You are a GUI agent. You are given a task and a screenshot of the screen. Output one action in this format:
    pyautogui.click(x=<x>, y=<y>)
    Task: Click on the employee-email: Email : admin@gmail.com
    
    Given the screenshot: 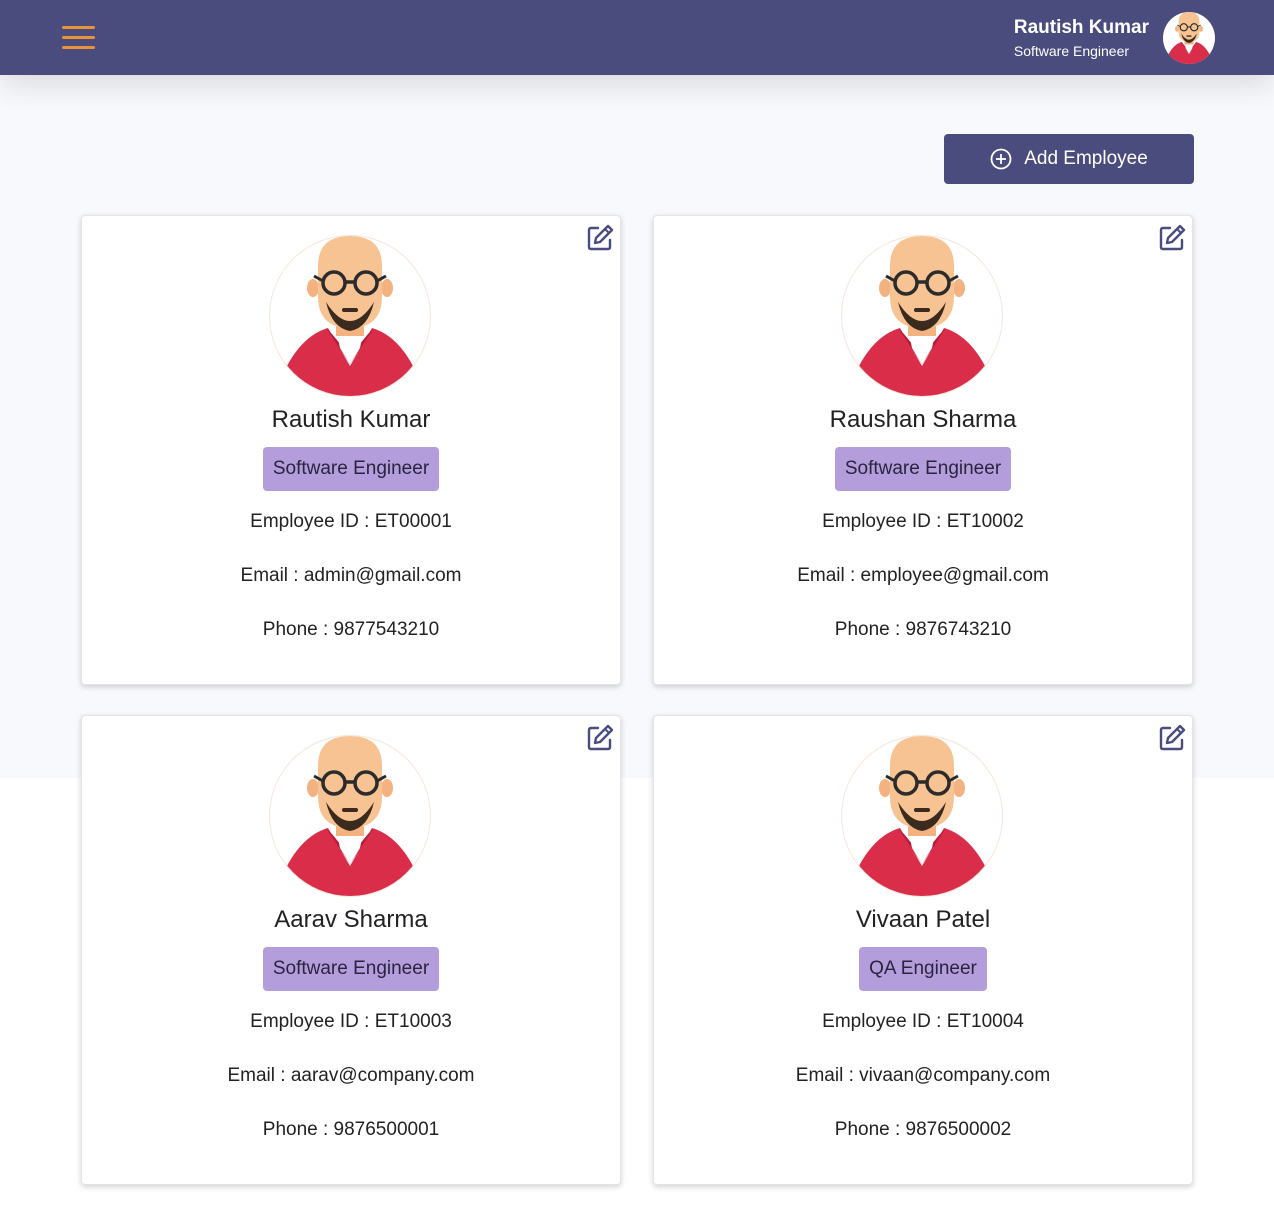 What is the action you would take?
    pyautogui.click(x=351, y=575)
    